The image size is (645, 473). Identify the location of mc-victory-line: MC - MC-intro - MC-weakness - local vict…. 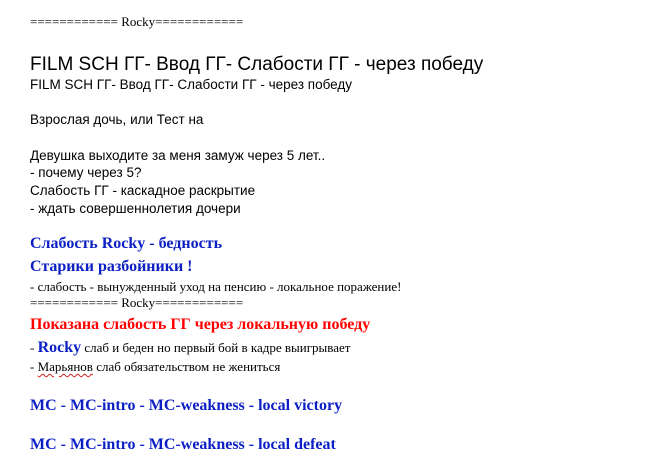
(186, 405).